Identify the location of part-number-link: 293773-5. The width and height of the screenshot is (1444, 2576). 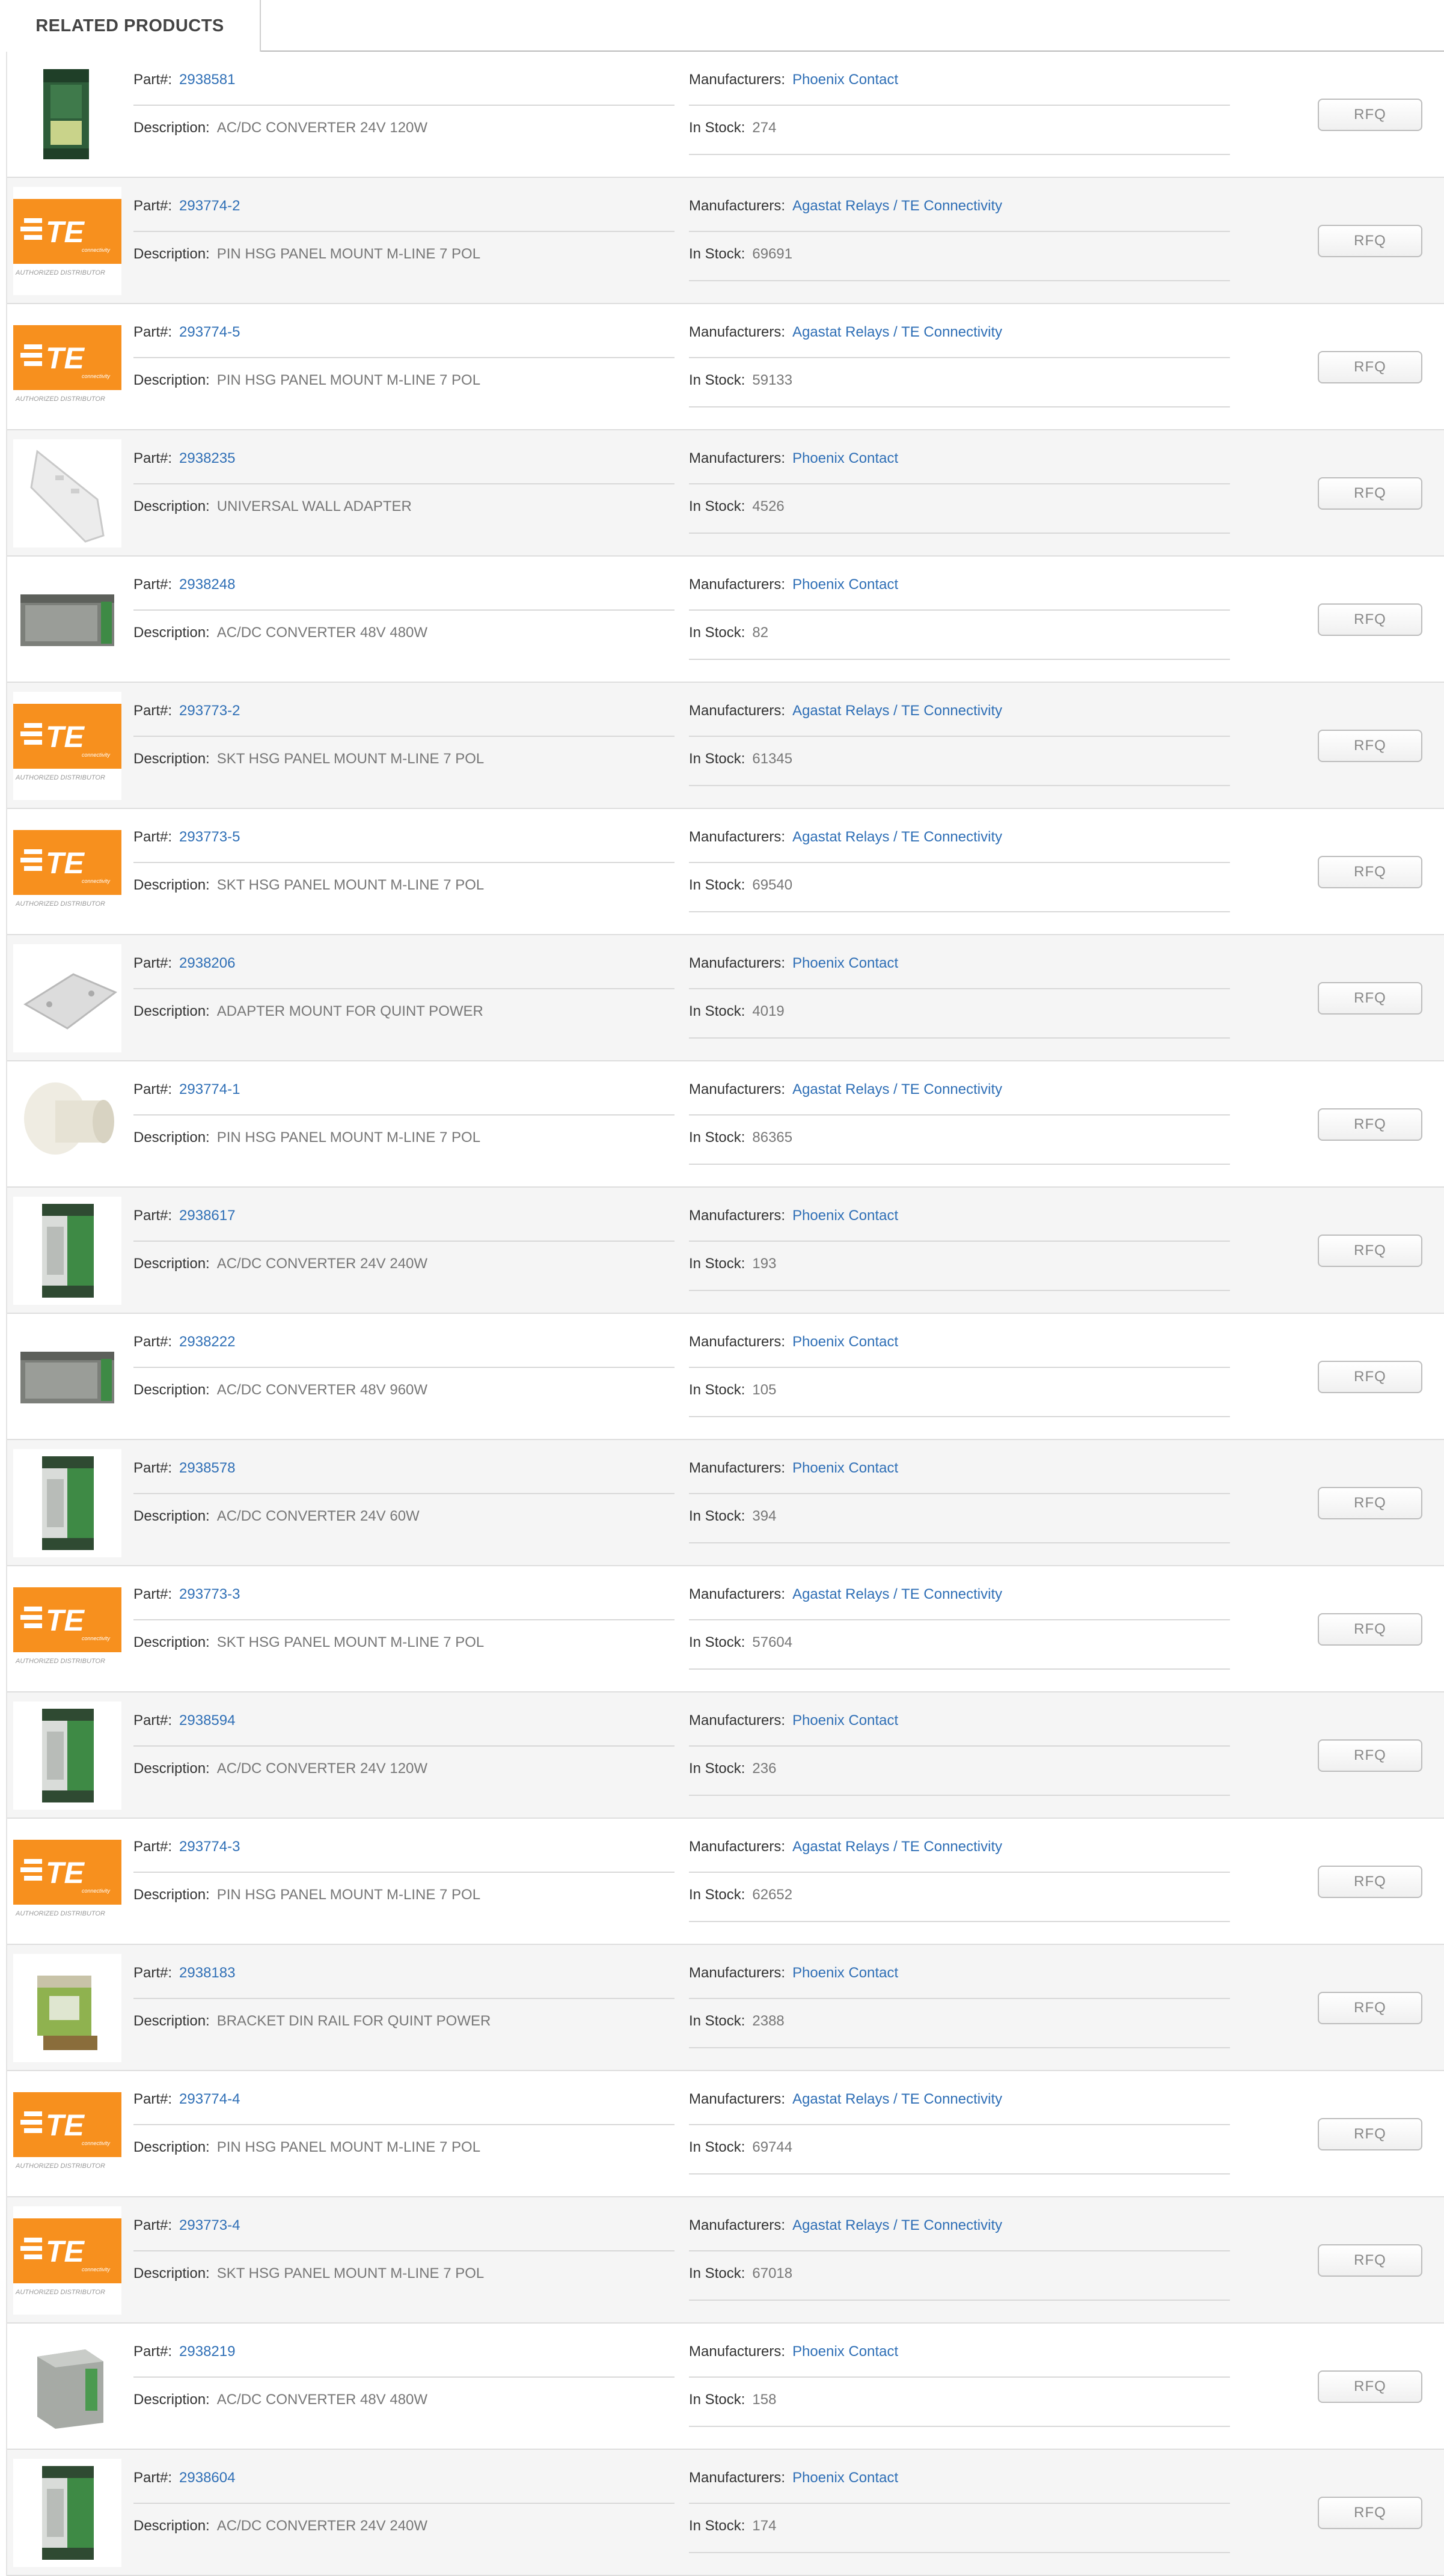
(209, 837).